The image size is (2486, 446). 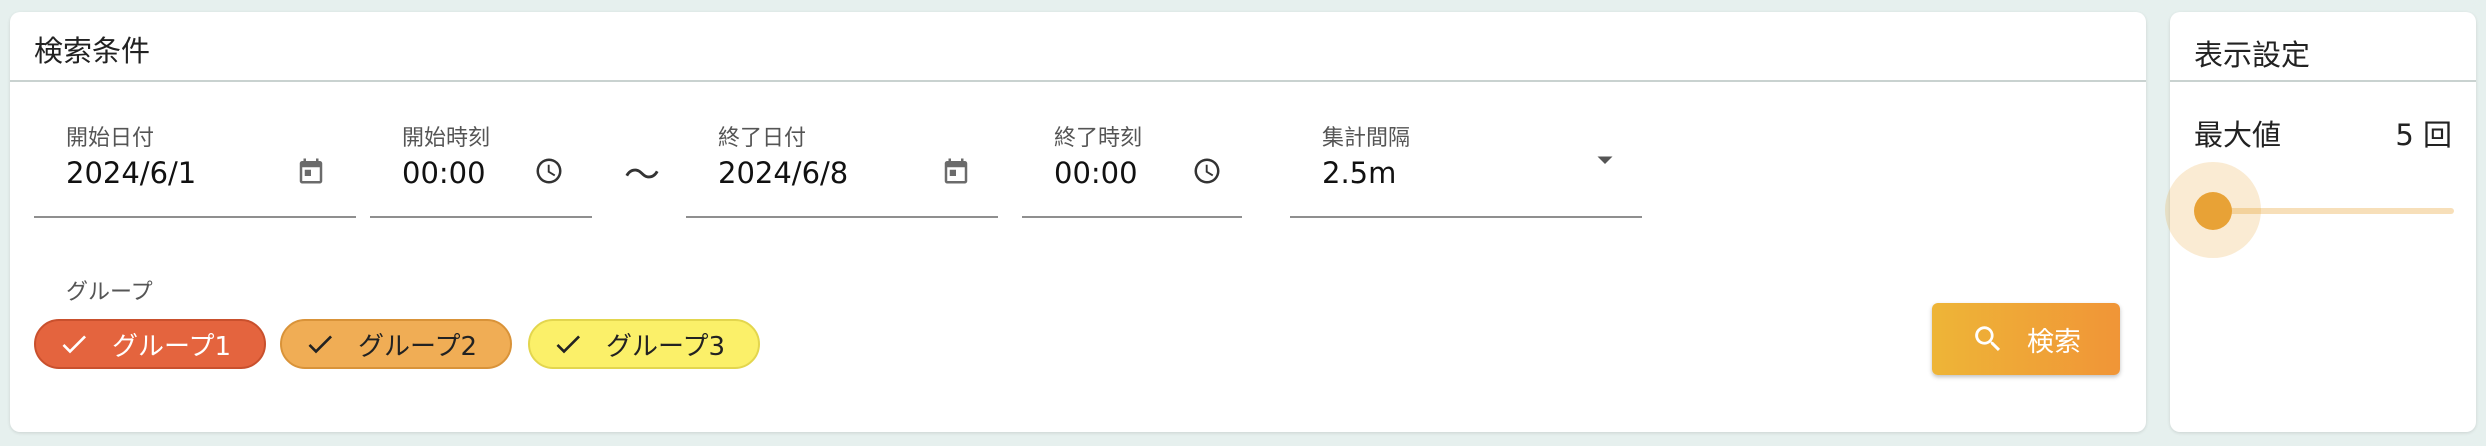 I want to click on end-date-value: 2024/6/8, so click(x=783, y=173).